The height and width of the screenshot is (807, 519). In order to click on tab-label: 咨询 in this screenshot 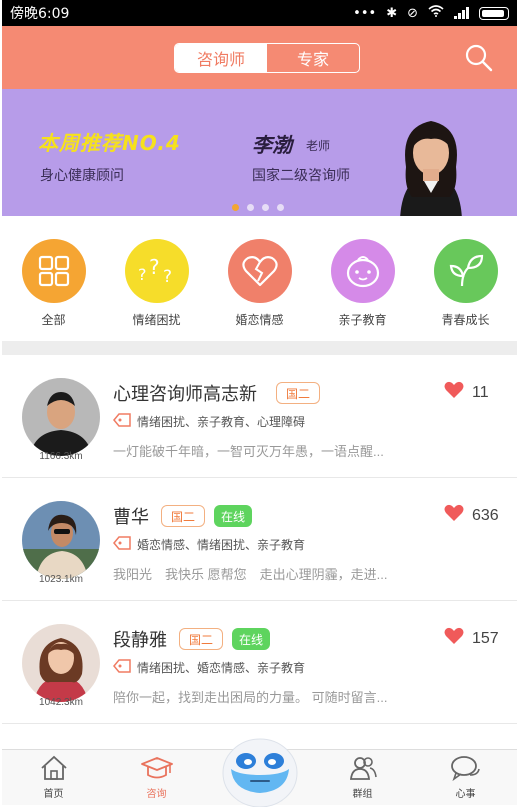, I will do `click(156, 794)`.